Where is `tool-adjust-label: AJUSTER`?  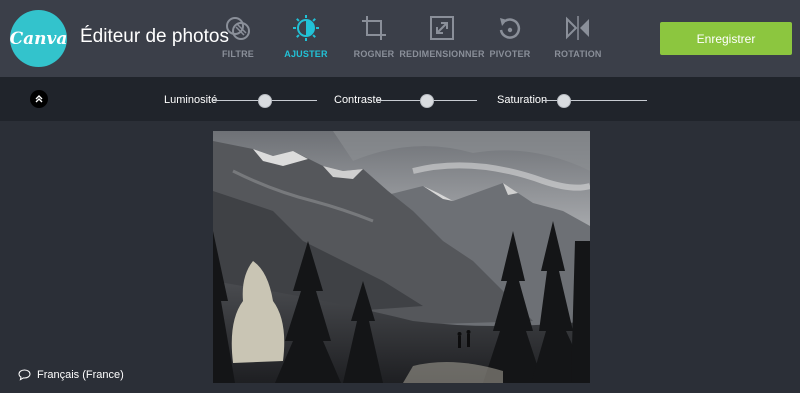
tool-adjust-label: AJUSTER is located at coordinates (306, 54).